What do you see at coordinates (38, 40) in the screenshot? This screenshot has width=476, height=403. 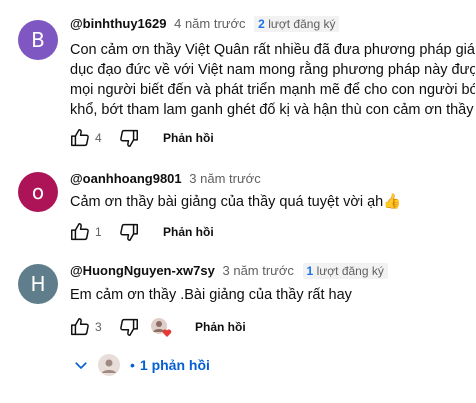 I see `avatar: B` at bounding box center [38, 40].